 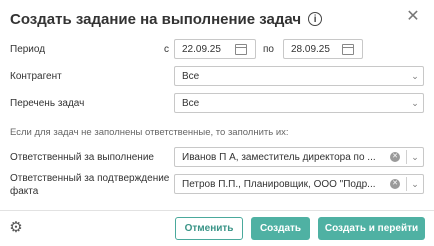 I want to click on date-from-field: 22.09.25, so click(x=215, y=49).